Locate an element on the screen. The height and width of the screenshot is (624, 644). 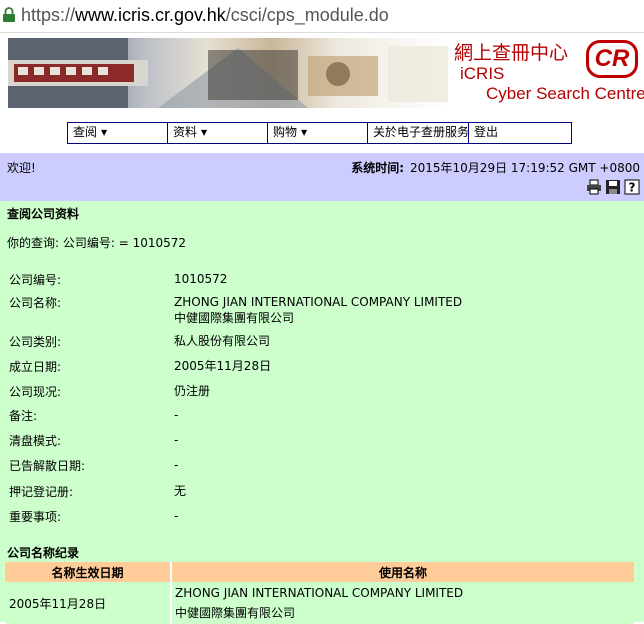
lock-icon is located at coordinates (9, 14).